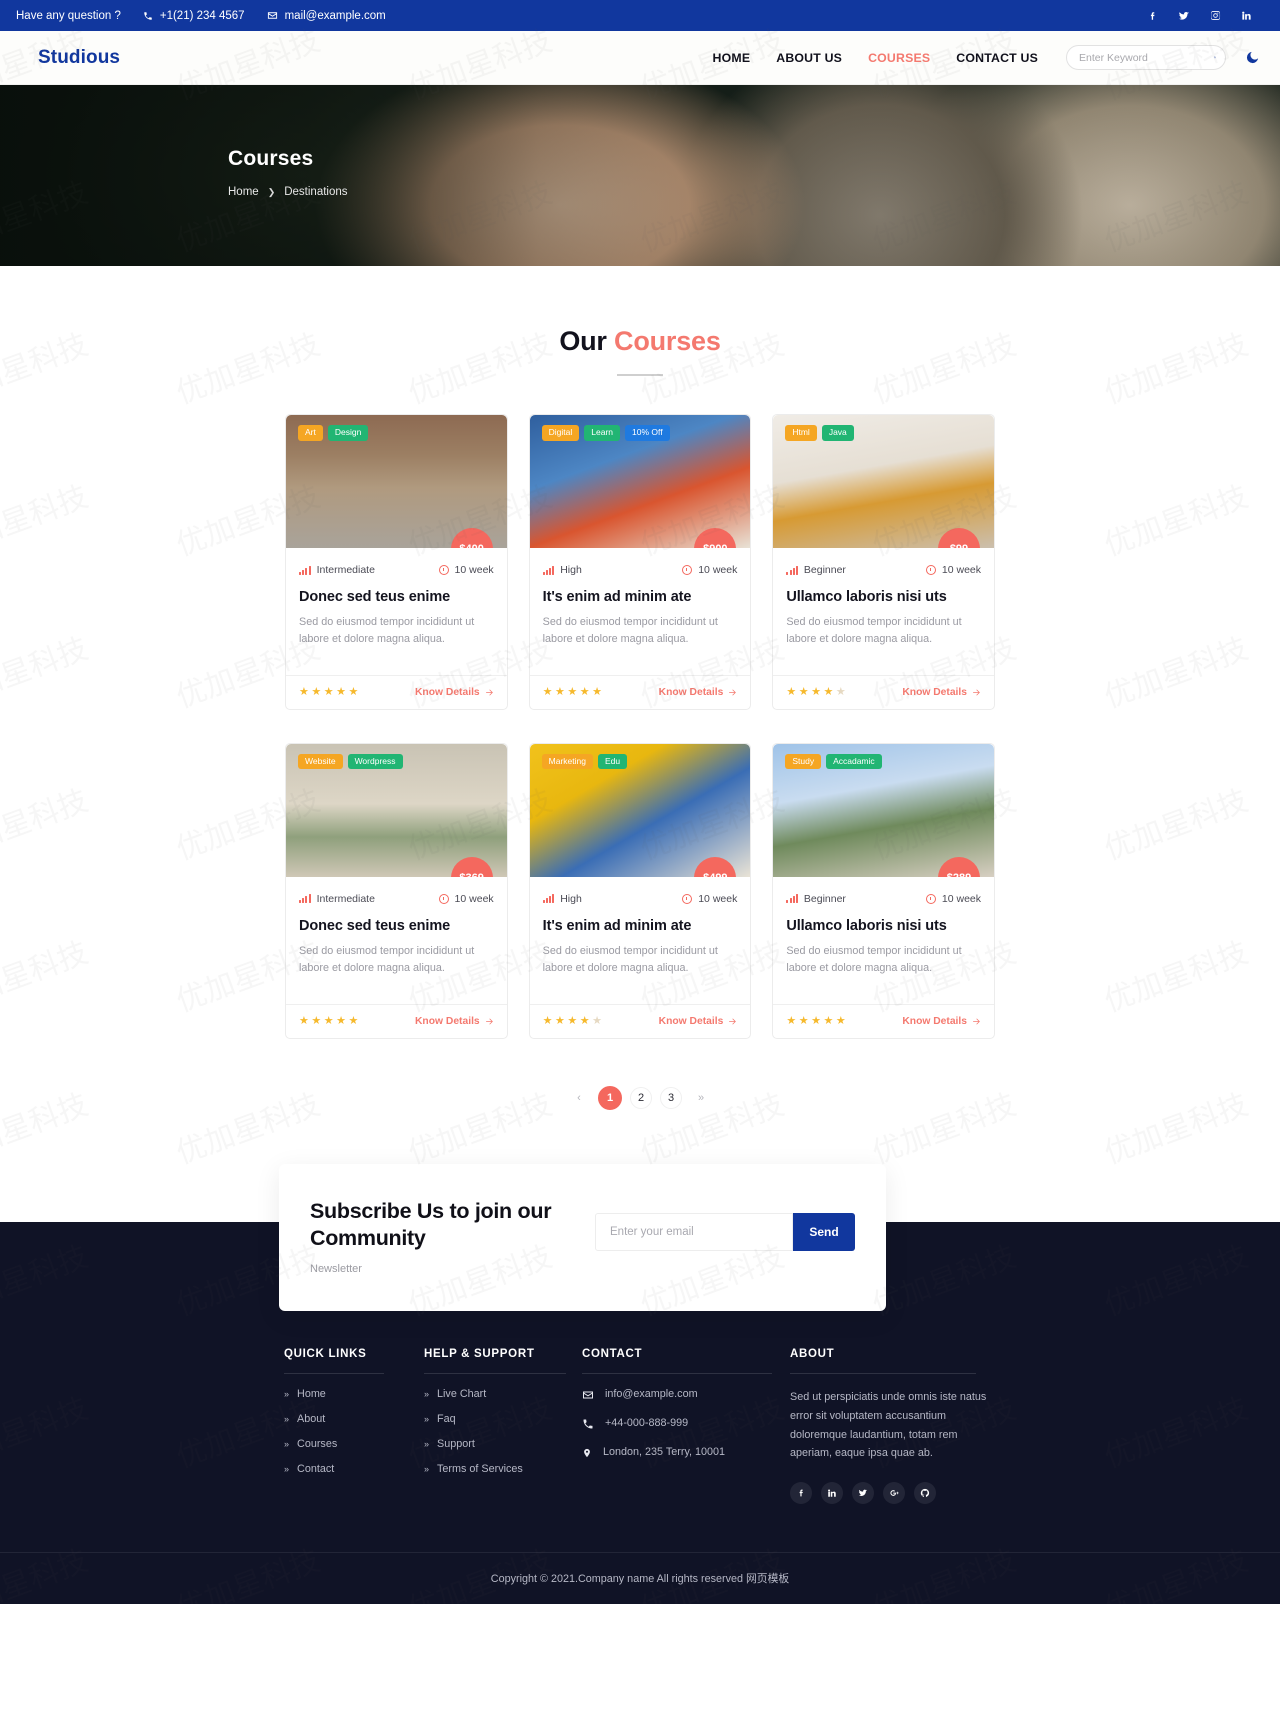 This screenshot has height=1721, width=1280. What do you see at coordinates (824, 898) in the screenshot?
I see `course-level-label: Beginner` at bounding box center [824, 898].